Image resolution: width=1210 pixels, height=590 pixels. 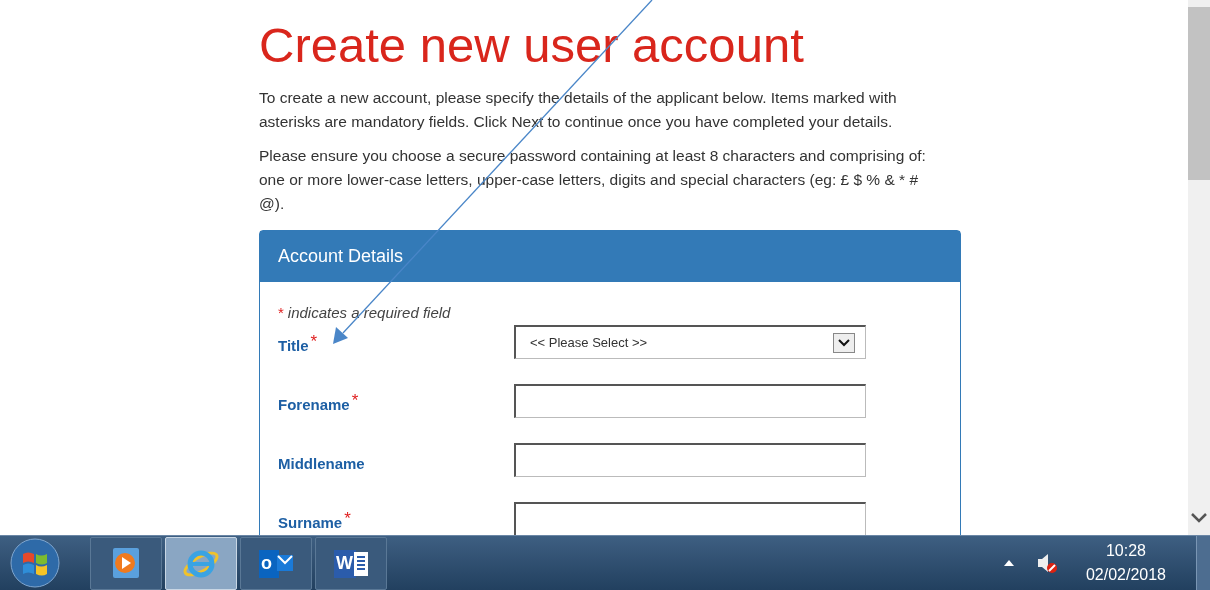 I want to click on app-logo-letter: o, so click(x=266, y=562).